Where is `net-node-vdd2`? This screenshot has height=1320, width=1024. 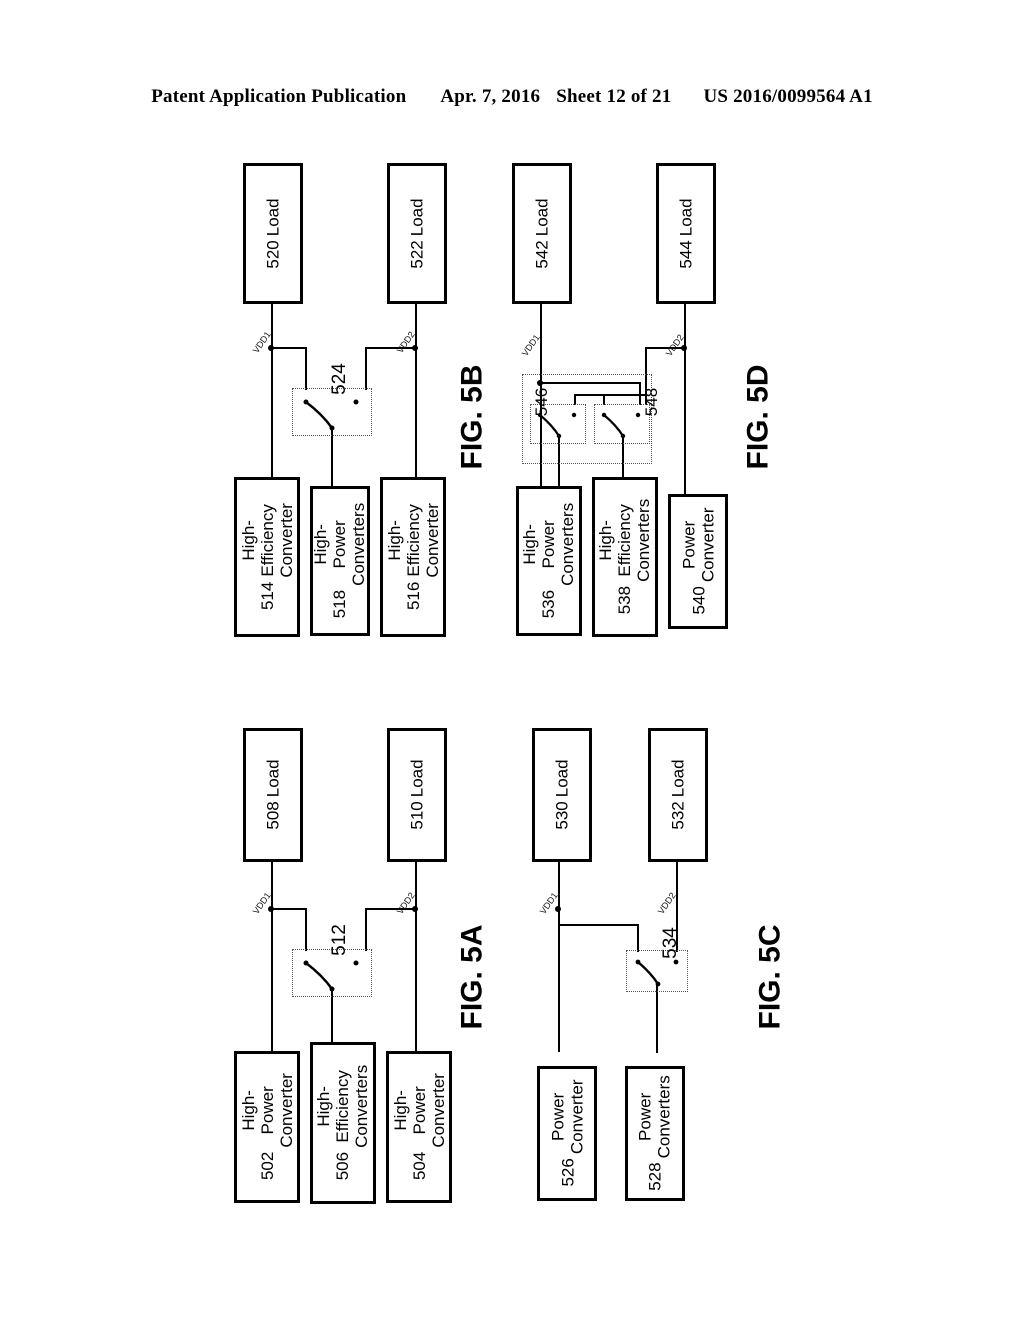
net-node-vdd2 is located at coordinates (415, 348).